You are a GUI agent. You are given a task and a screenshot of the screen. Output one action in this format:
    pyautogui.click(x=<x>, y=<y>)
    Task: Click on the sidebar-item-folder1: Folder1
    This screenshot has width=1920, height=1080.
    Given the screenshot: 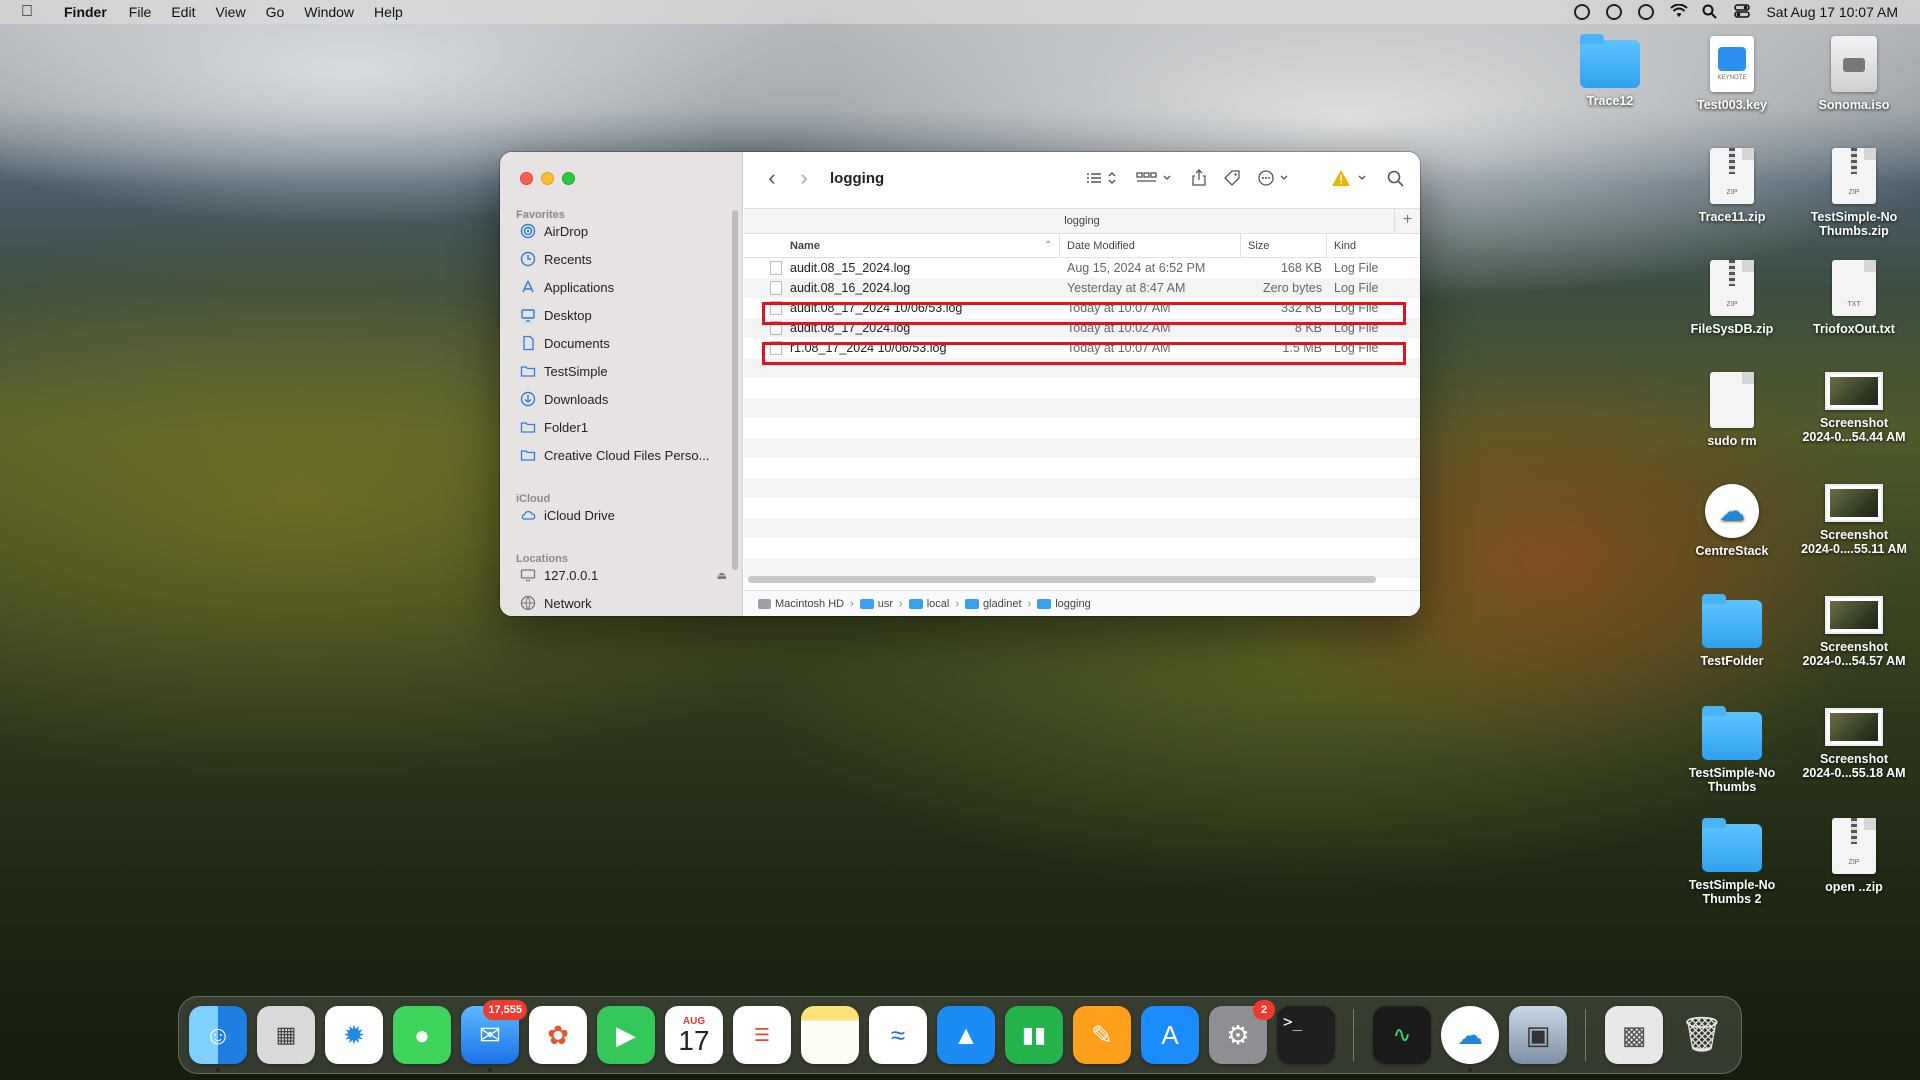 What is the action you would take?
    pyautogui.click(x=627, y=427)
    